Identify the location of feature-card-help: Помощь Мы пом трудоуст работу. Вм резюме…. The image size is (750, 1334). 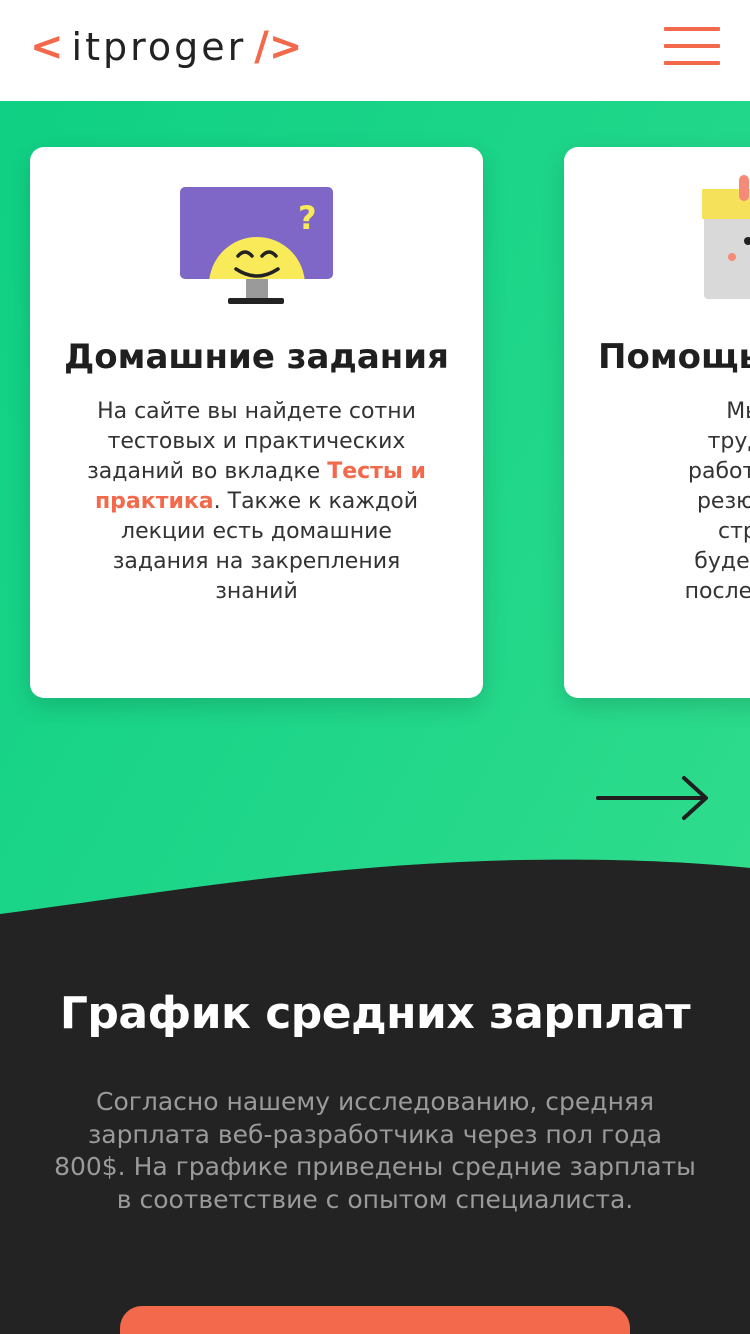
(657, 422).